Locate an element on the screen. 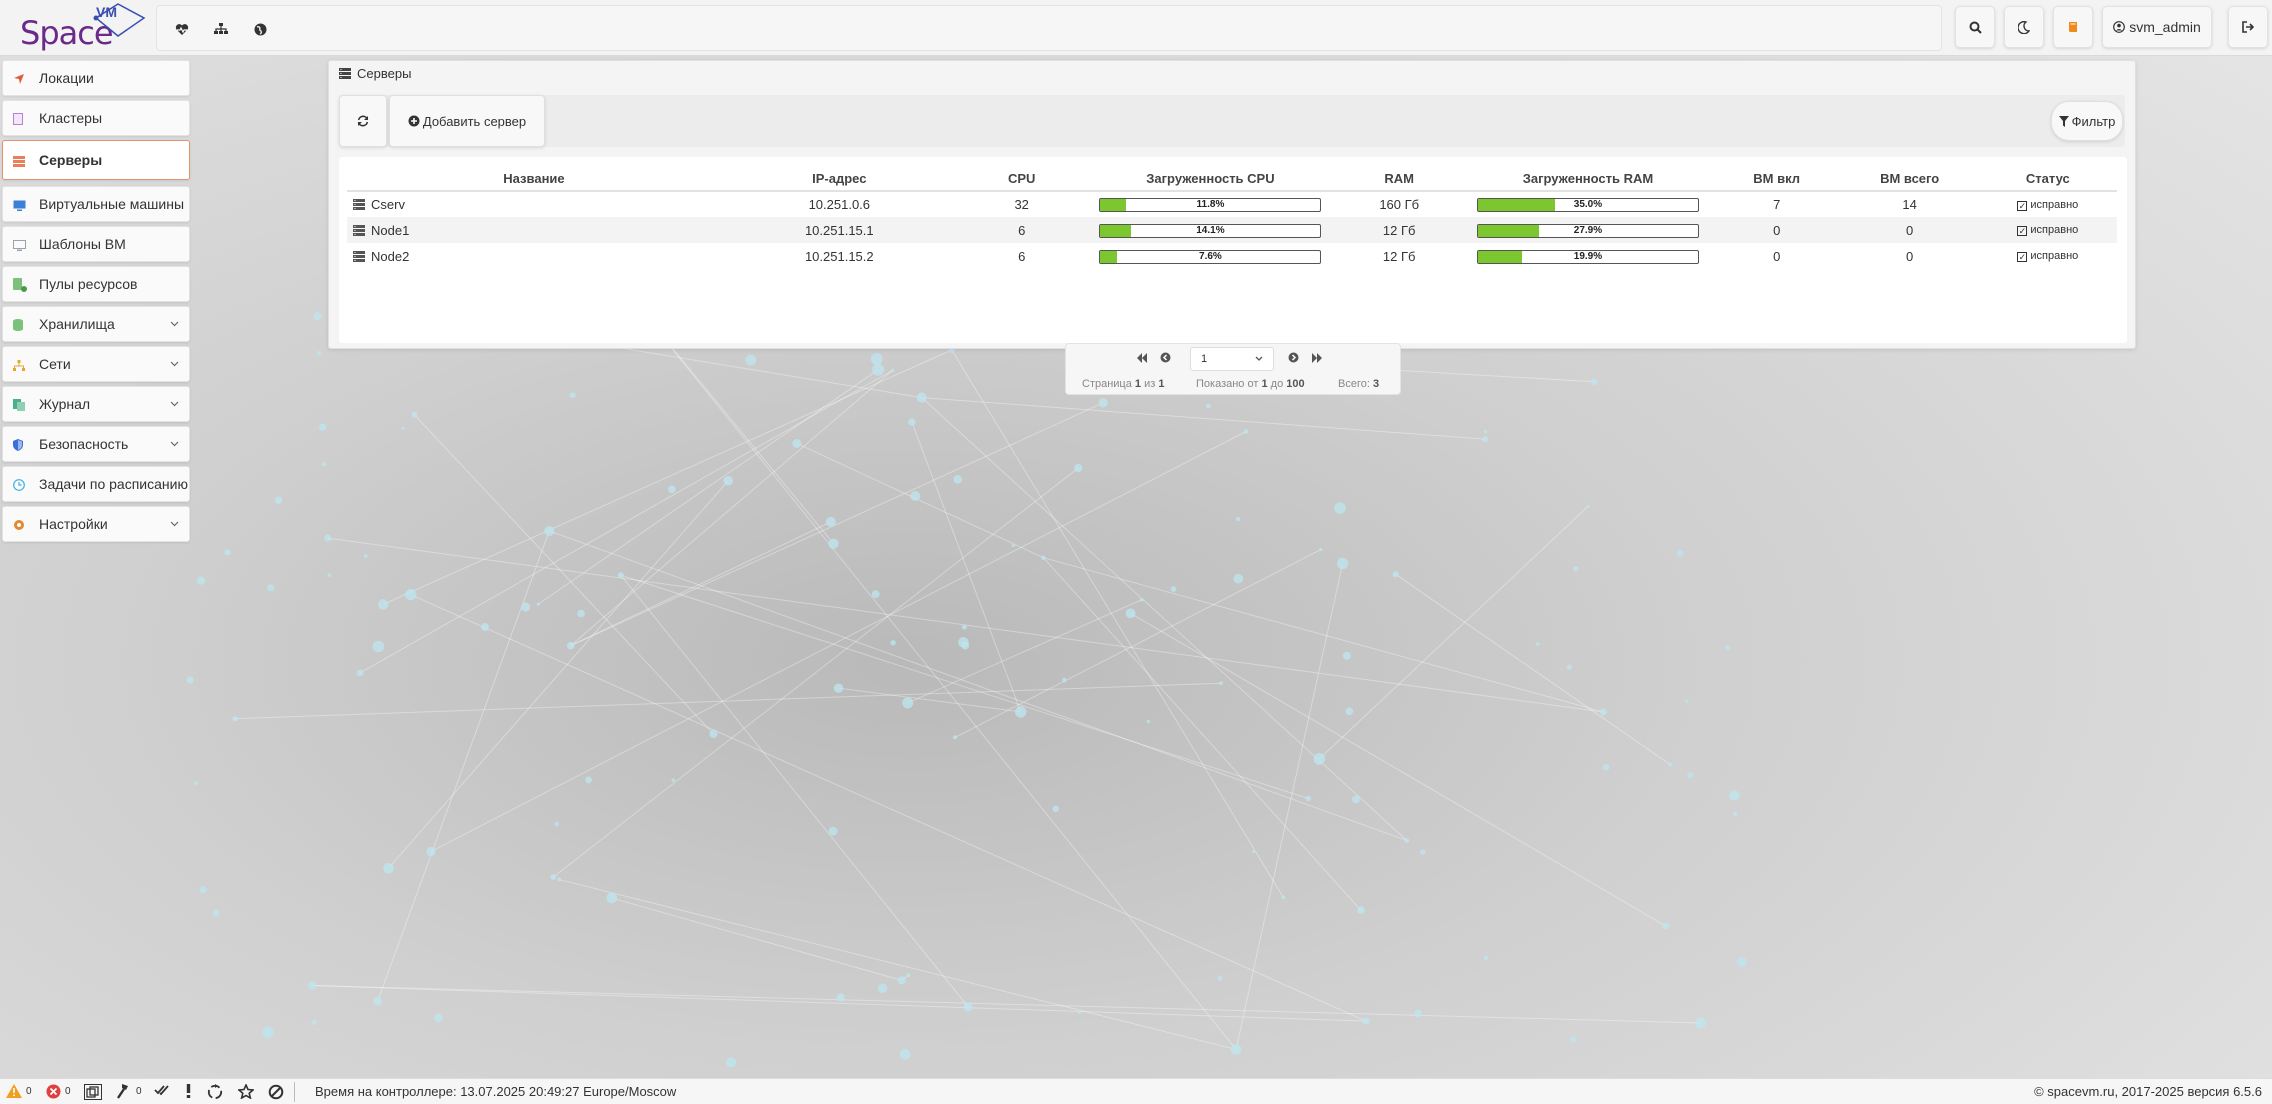 This screenshot has width=2272, height=1104. heartbeat-icon is located at coordinates (182, 29).